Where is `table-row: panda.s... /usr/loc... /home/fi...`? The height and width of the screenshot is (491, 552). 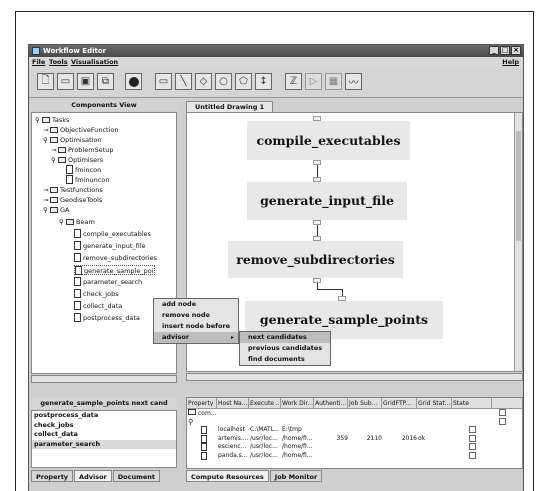 table-row: panda.s... /usr/loc... /home/fi... is located at coordinates (354, 456).